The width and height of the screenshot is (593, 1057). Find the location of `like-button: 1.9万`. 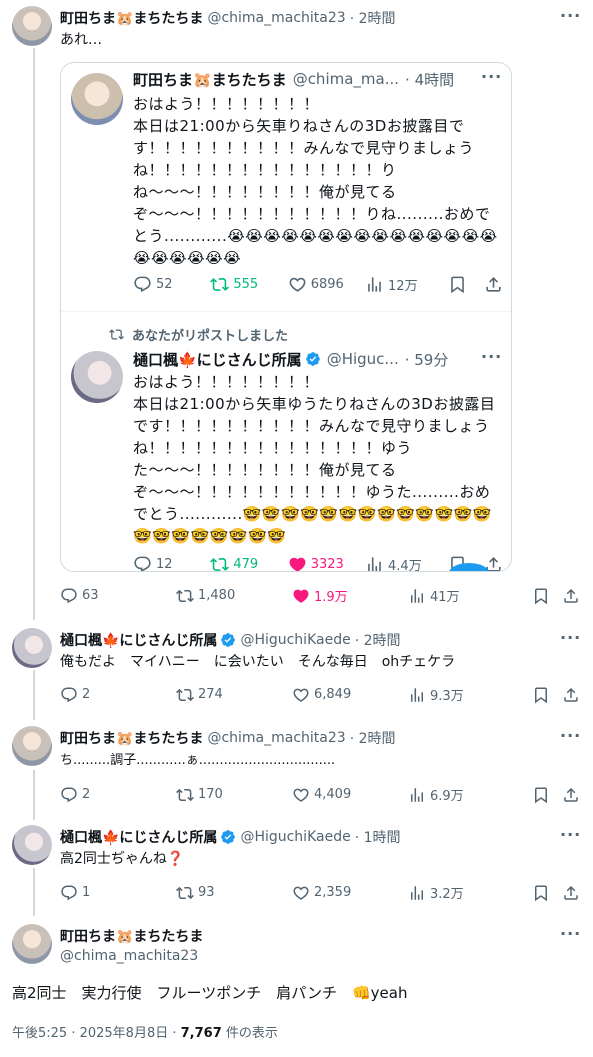

like-button: 1.9万 is located at coordinates (350, 595).